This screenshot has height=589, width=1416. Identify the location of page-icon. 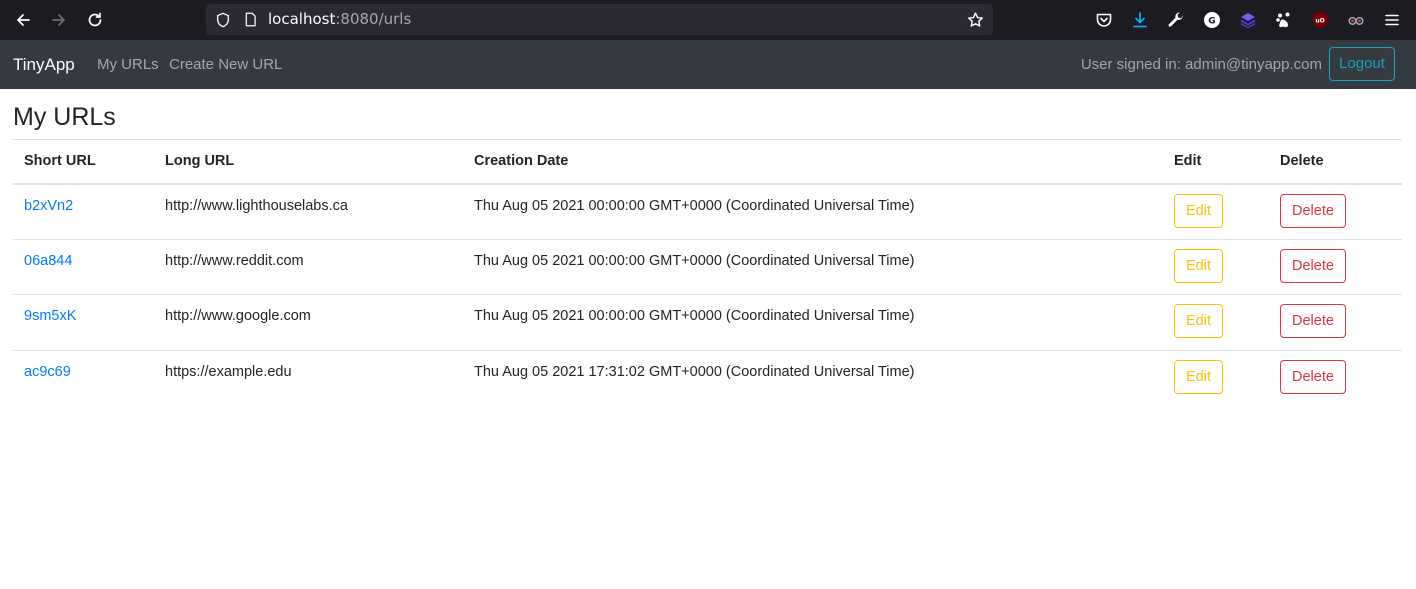
(250, 19).